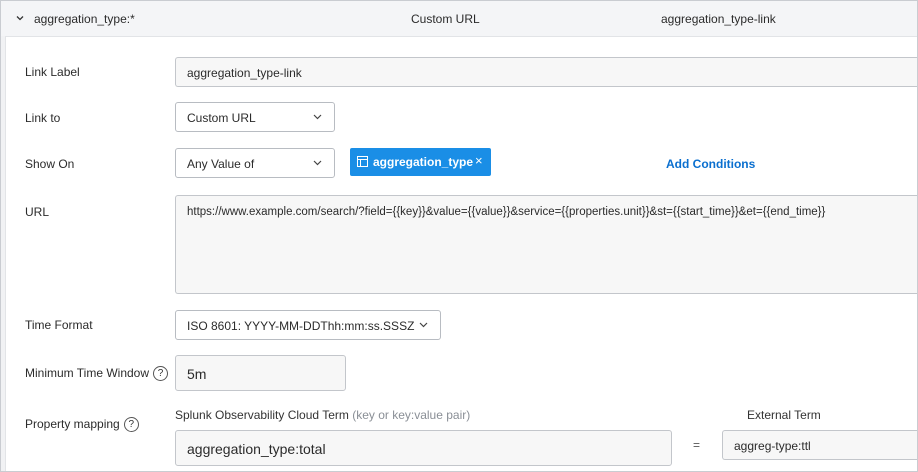 This screenshot has height=472, width=918. I want to click on min-time-window-label: Minimum Time Window, so click(87, 373).